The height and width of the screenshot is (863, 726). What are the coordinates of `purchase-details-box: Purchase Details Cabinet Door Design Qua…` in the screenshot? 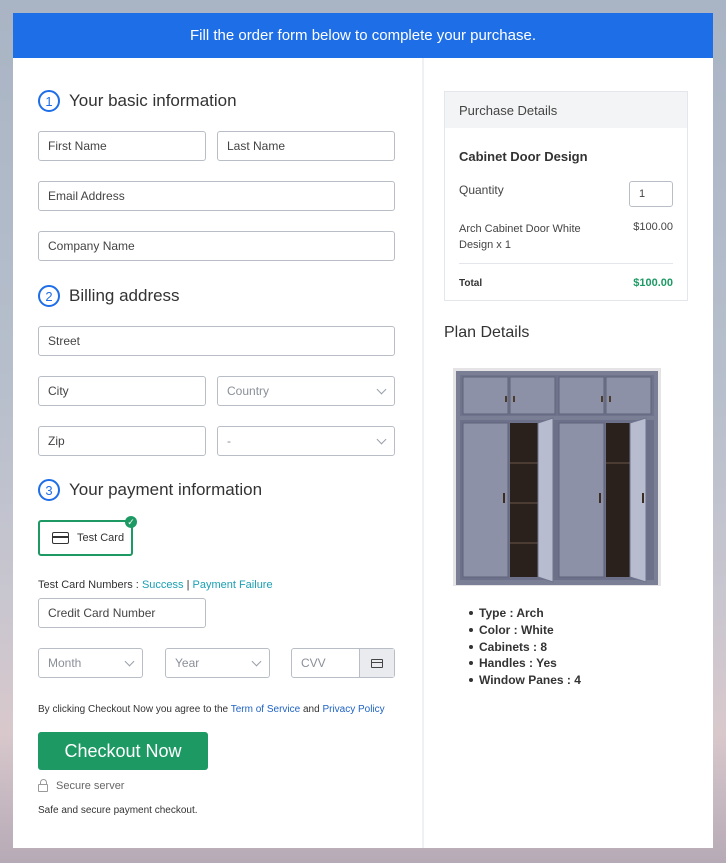 It's located at (566, 196).